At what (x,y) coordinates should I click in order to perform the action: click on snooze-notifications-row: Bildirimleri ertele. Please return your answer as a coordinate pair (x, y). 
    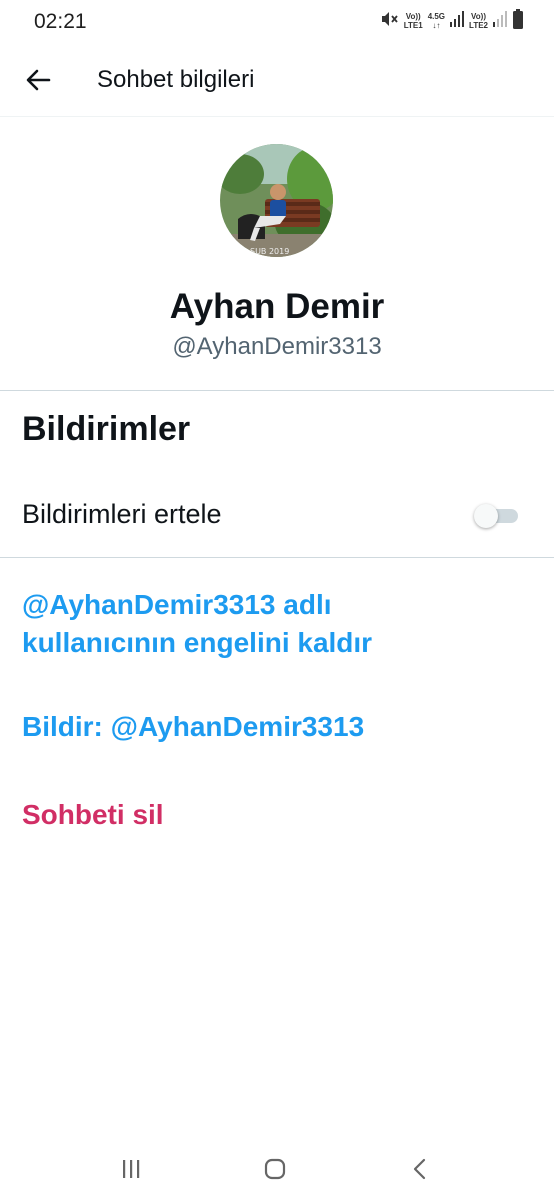
    Looking at the image, I should click on (277, 516).